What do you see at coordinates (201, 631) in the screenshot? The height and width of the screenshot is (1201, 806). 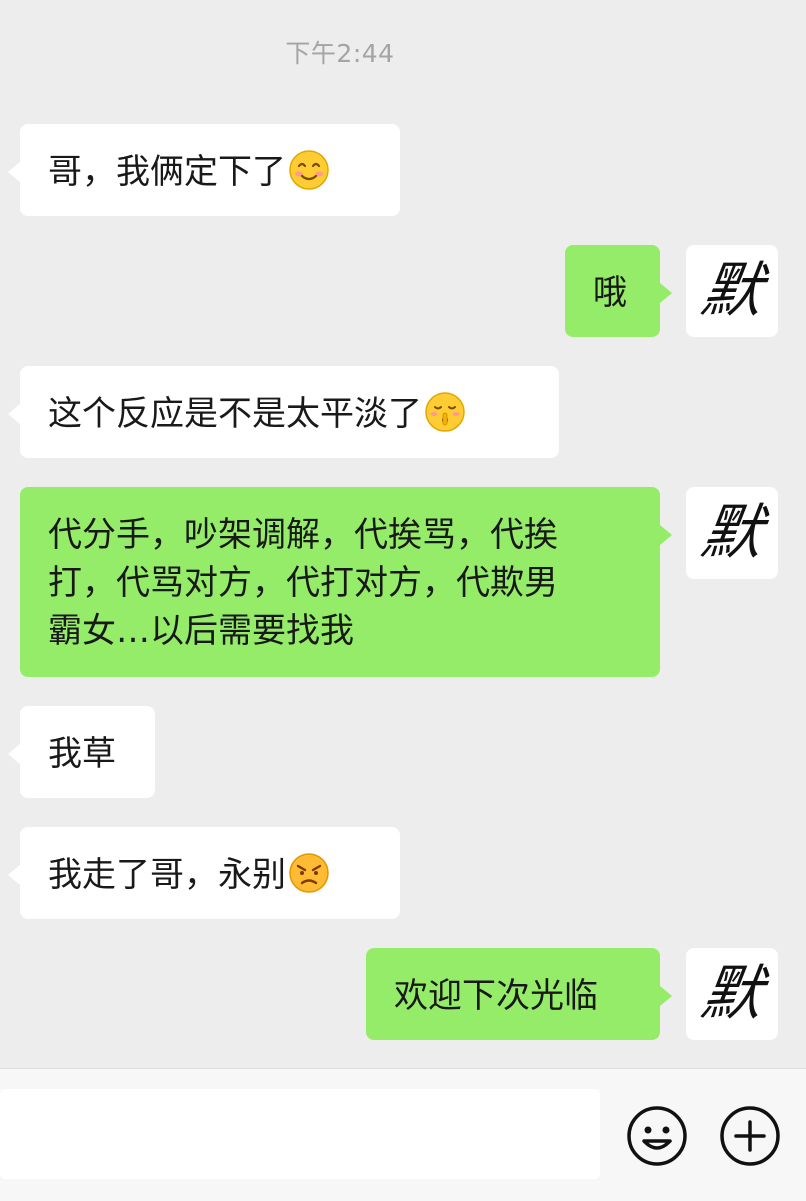 I see `message-text-line: 霸女…以后需要找我` at bounding box center [201, 631].